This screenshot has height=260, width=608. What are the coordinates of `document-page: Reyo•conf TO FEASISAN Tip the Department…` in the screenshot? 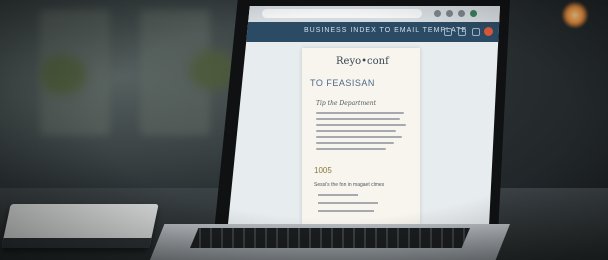 It's located at (361, 136).